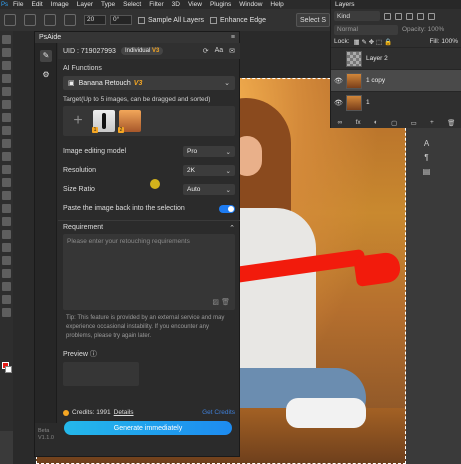 The width and height of the screenshot is (461, 464). Describe the element at coordinates (176, 4) in the screenshot. I see `menu-3d: 3D` at that location.